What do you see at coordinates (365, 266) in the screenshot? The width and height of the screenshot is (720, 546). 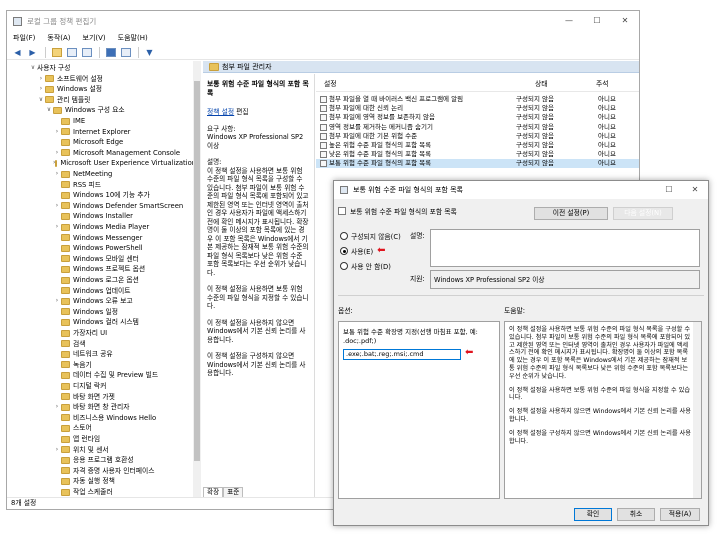 I see `radio-disabled: 사용 안 함(D)` at bounding box center [365, 266].